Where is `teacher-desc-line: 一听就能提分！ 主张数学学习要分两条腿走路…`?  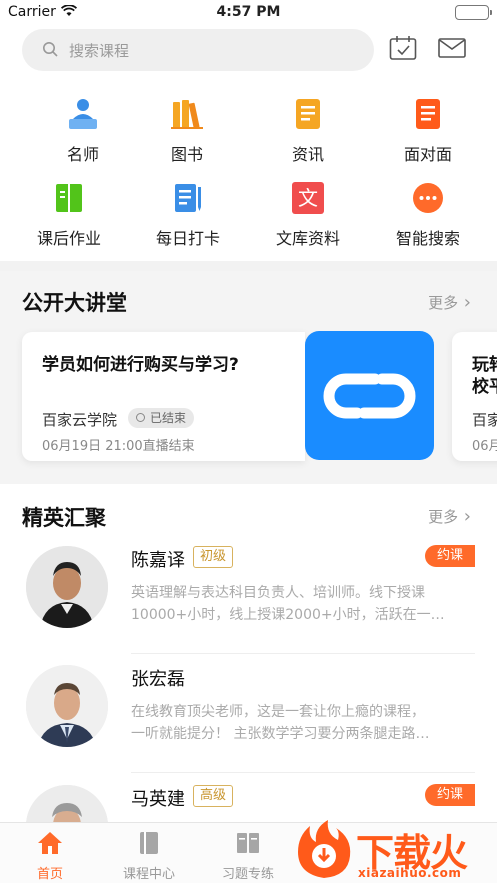 teacher-desc-line: 一听就能提分！ 主张数学学习要分两条腿走路… is located at coordinates (280, 734).